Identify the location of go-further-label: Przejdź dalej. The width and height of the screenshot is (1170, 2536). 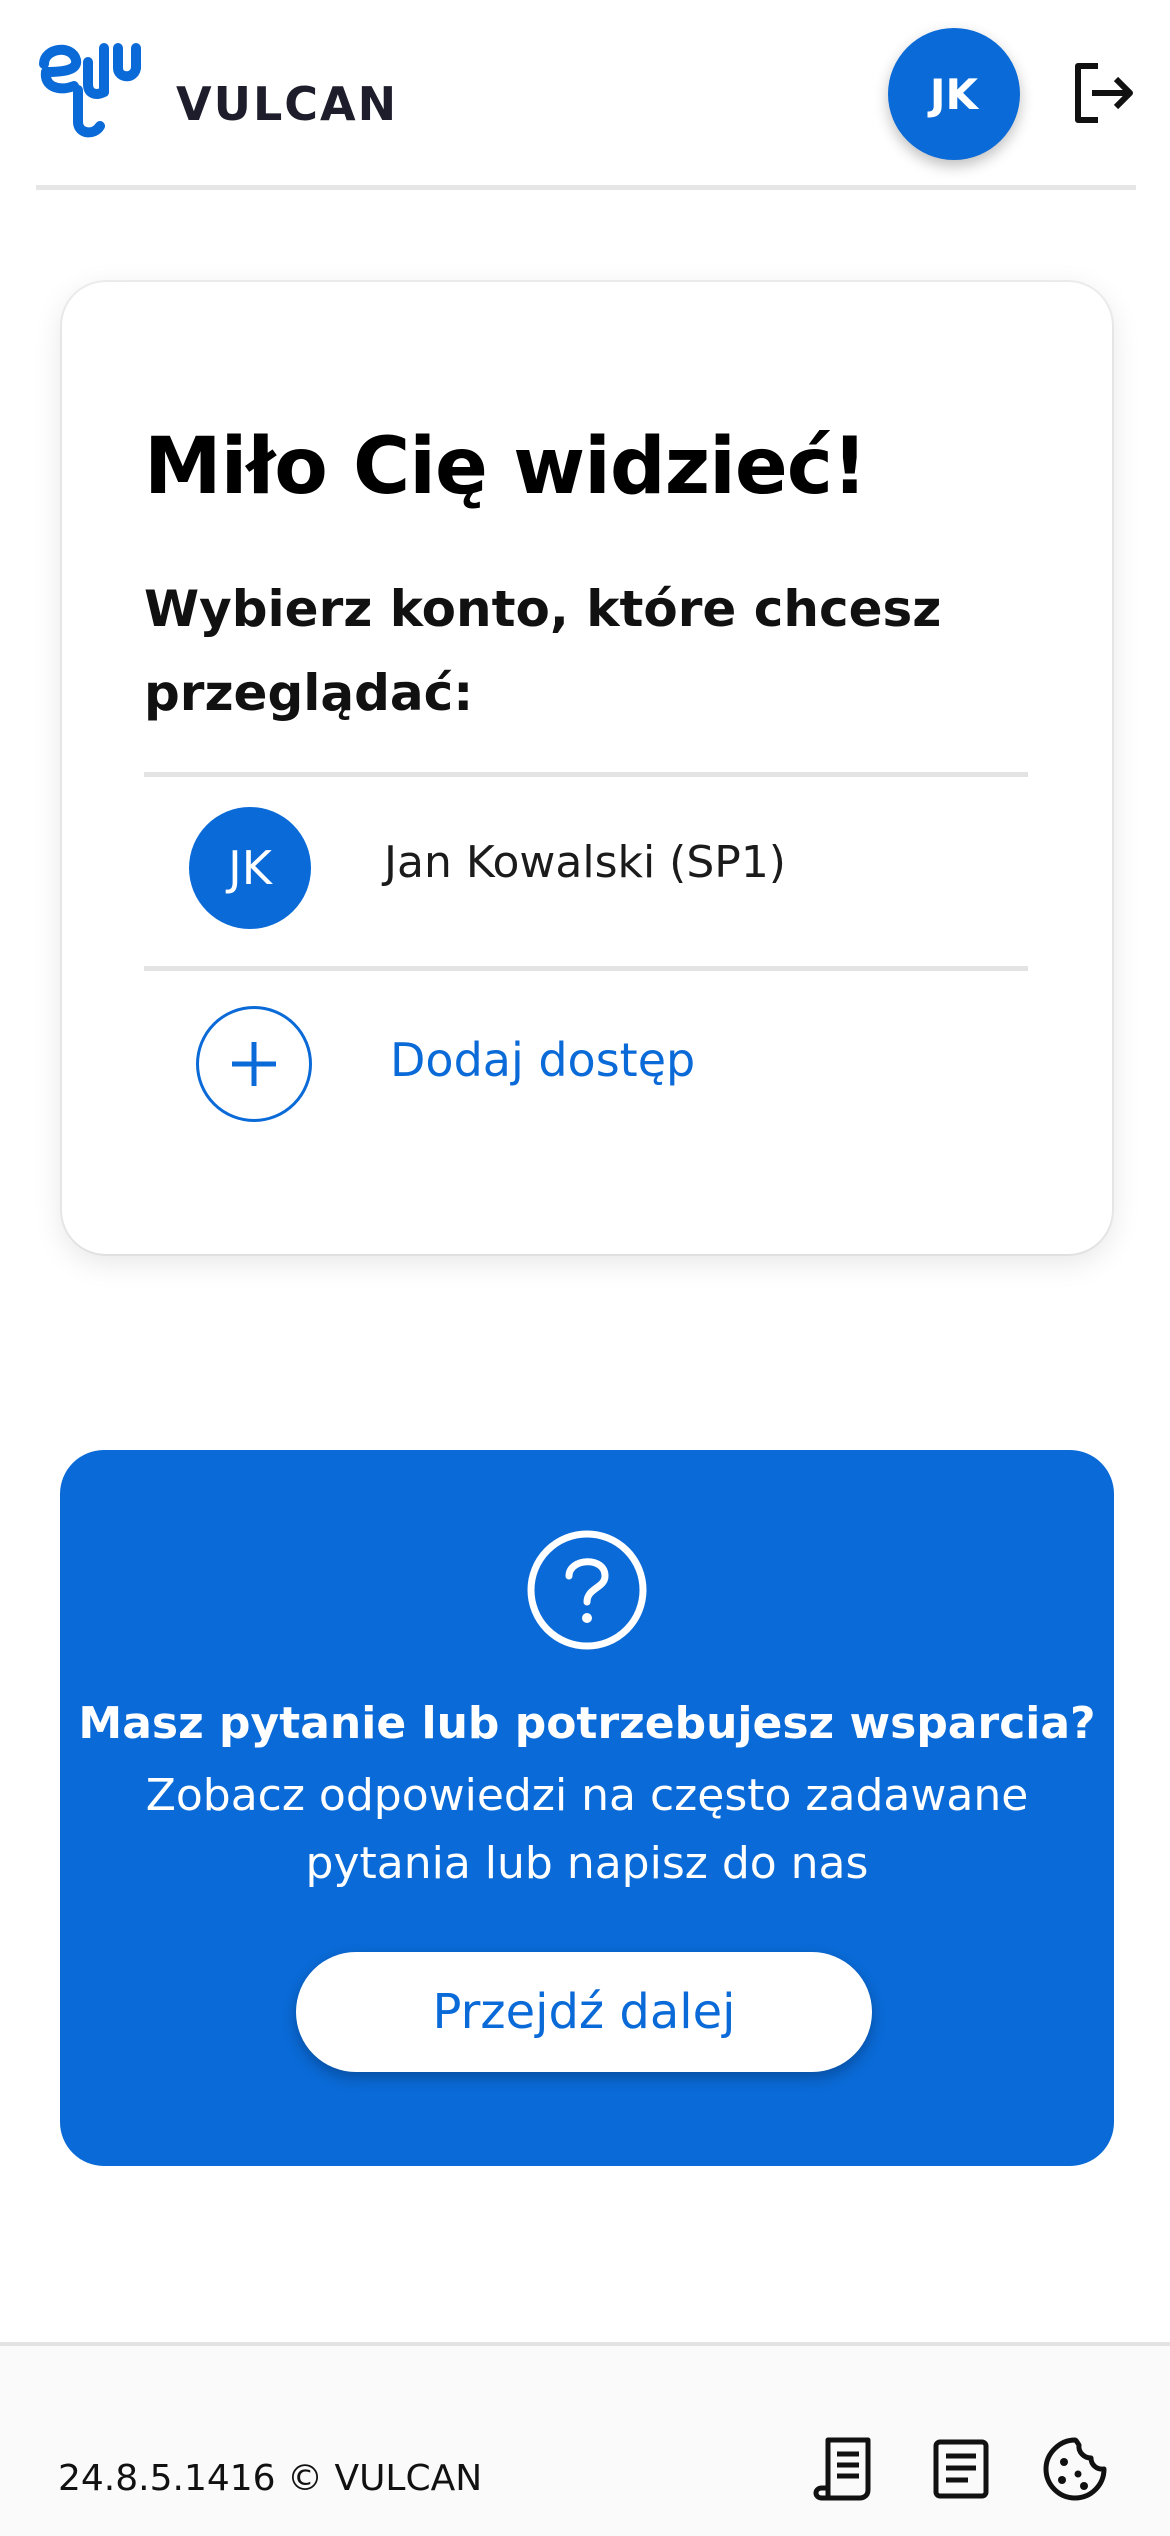
(584, 2012).